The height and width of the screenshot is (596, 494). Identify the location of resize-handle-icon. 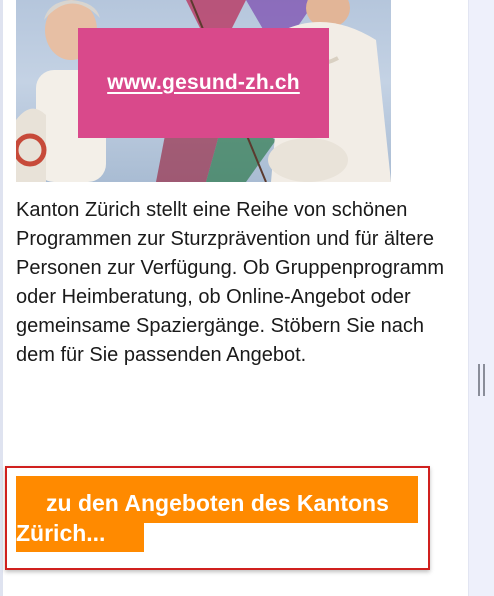
(482, 380).